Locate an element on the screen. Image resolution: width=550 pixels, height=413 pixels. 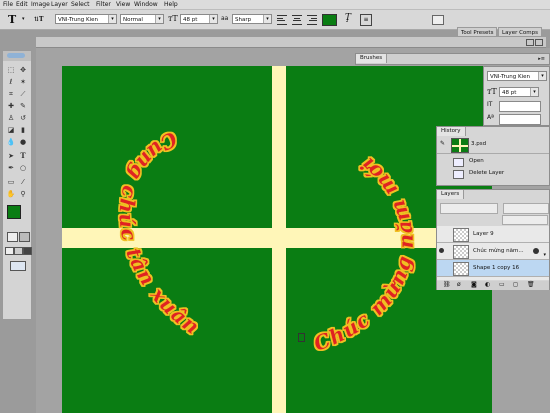
dodge-tool-icon: ● is located at coordinates (23, 142).